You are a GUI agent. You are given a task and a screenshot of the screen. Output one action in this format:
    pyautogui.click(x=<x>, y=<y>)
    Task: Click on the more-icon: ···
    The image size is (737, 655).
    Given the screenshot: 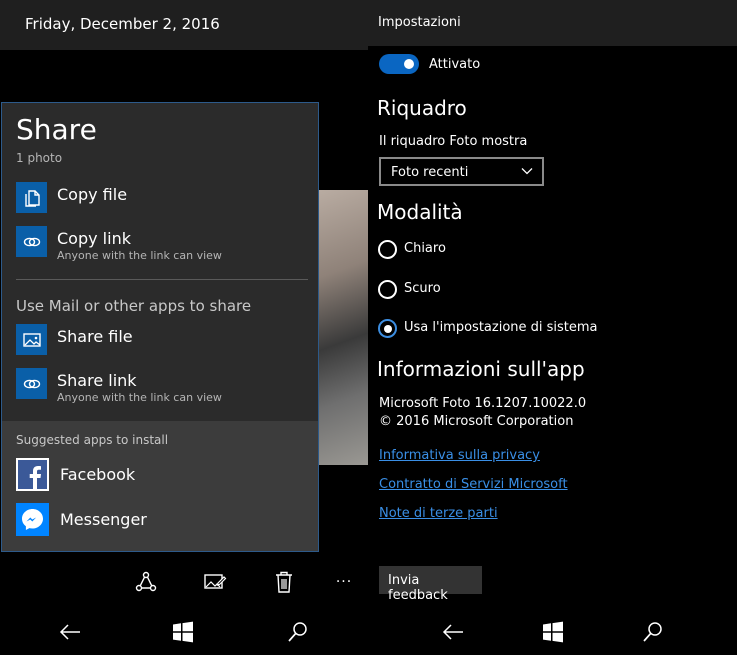 What is the action you would take?
    pyautogui.click(x=344, y=582)
    